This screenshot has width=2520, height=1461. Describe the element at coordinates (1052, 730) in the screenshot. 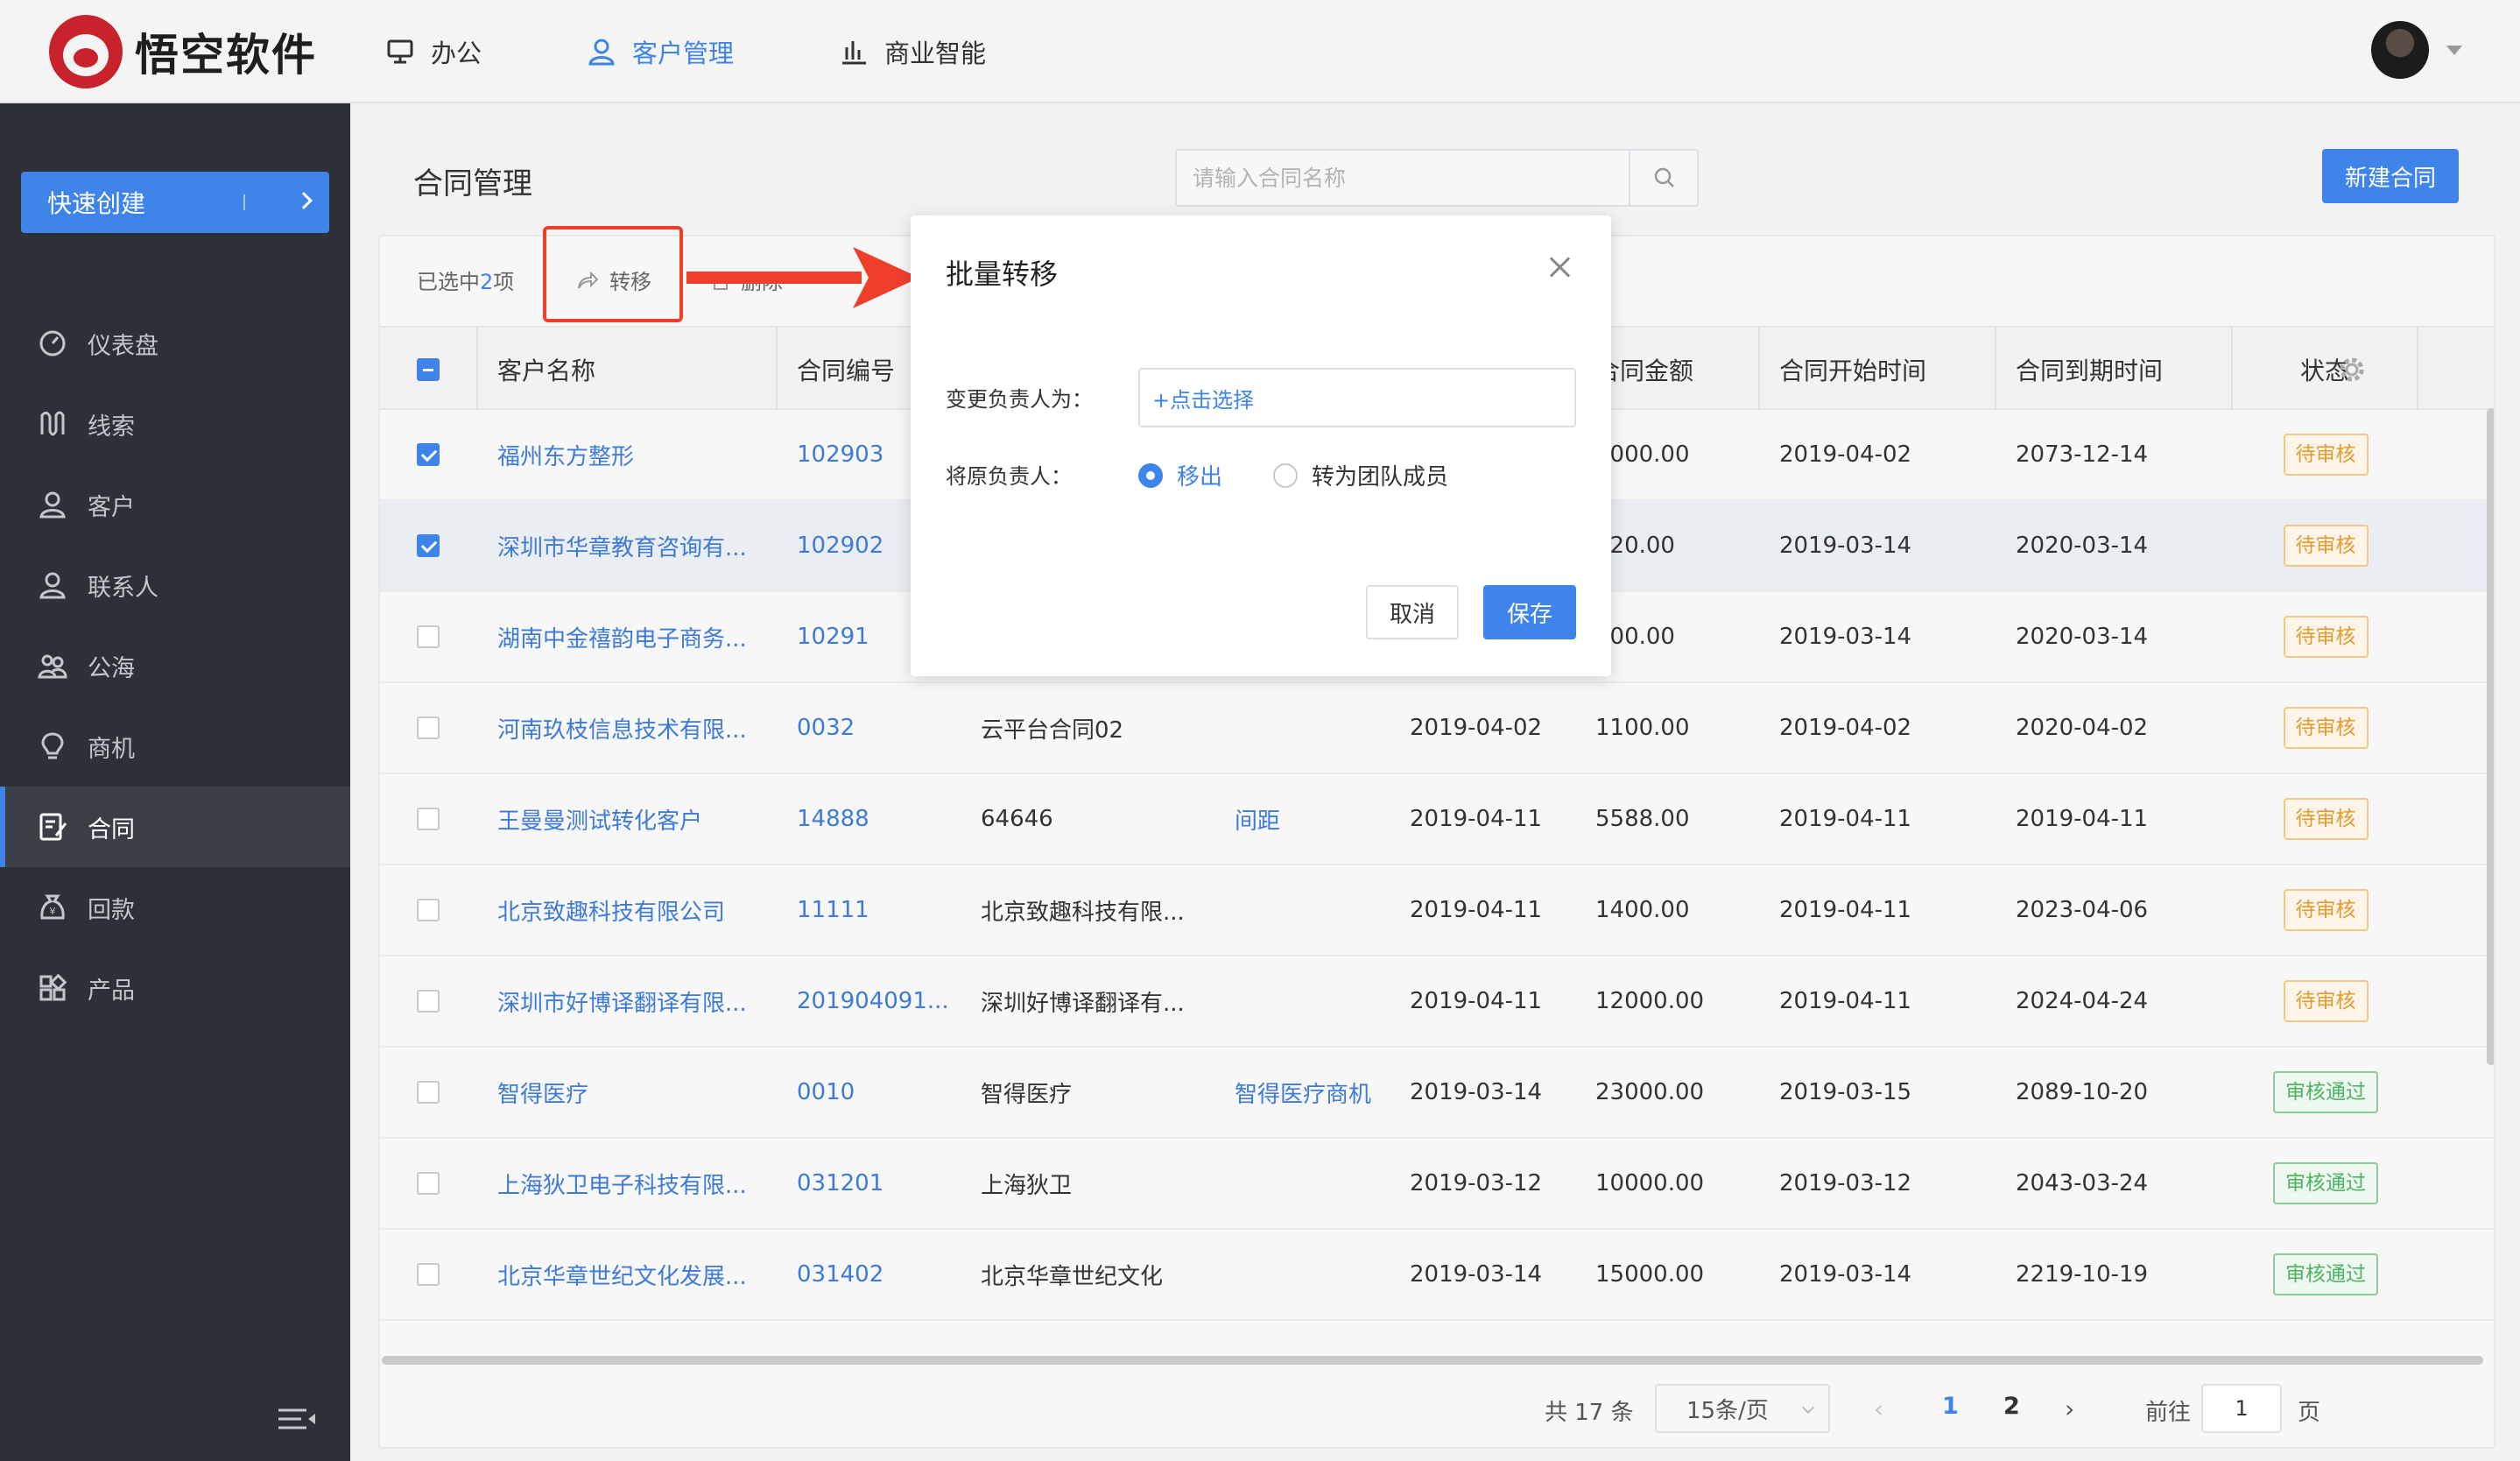

I see `contract-name-cell: 云平台合同02` at that location.